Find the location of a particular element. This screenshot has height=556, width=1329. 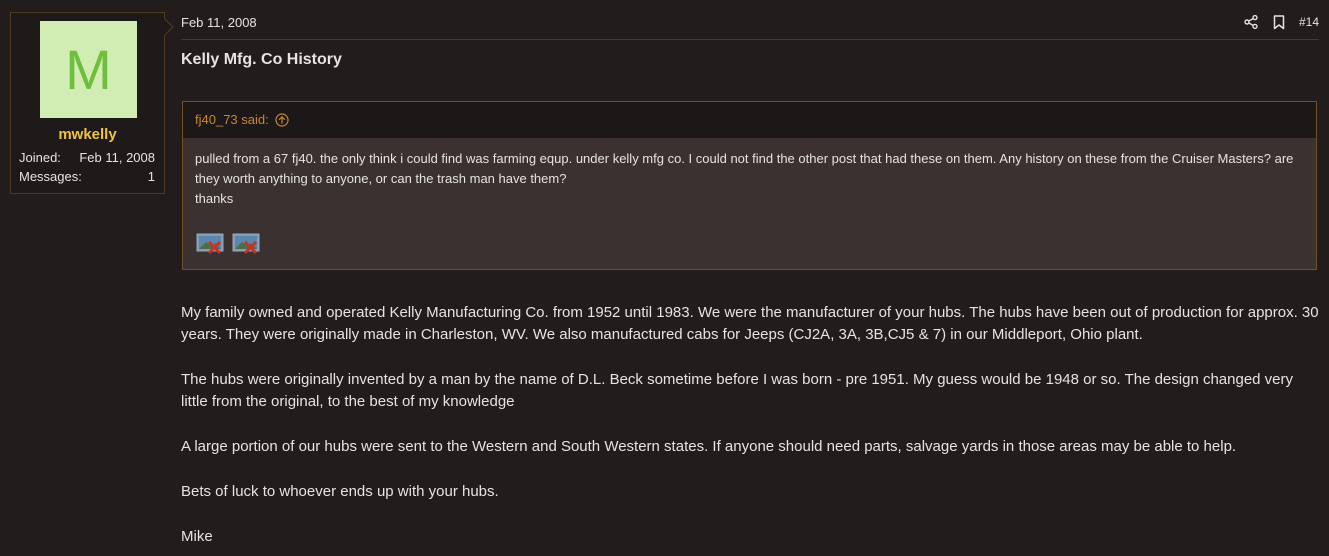

arrow-up-circle-icon is located at coordinates (282, 121).